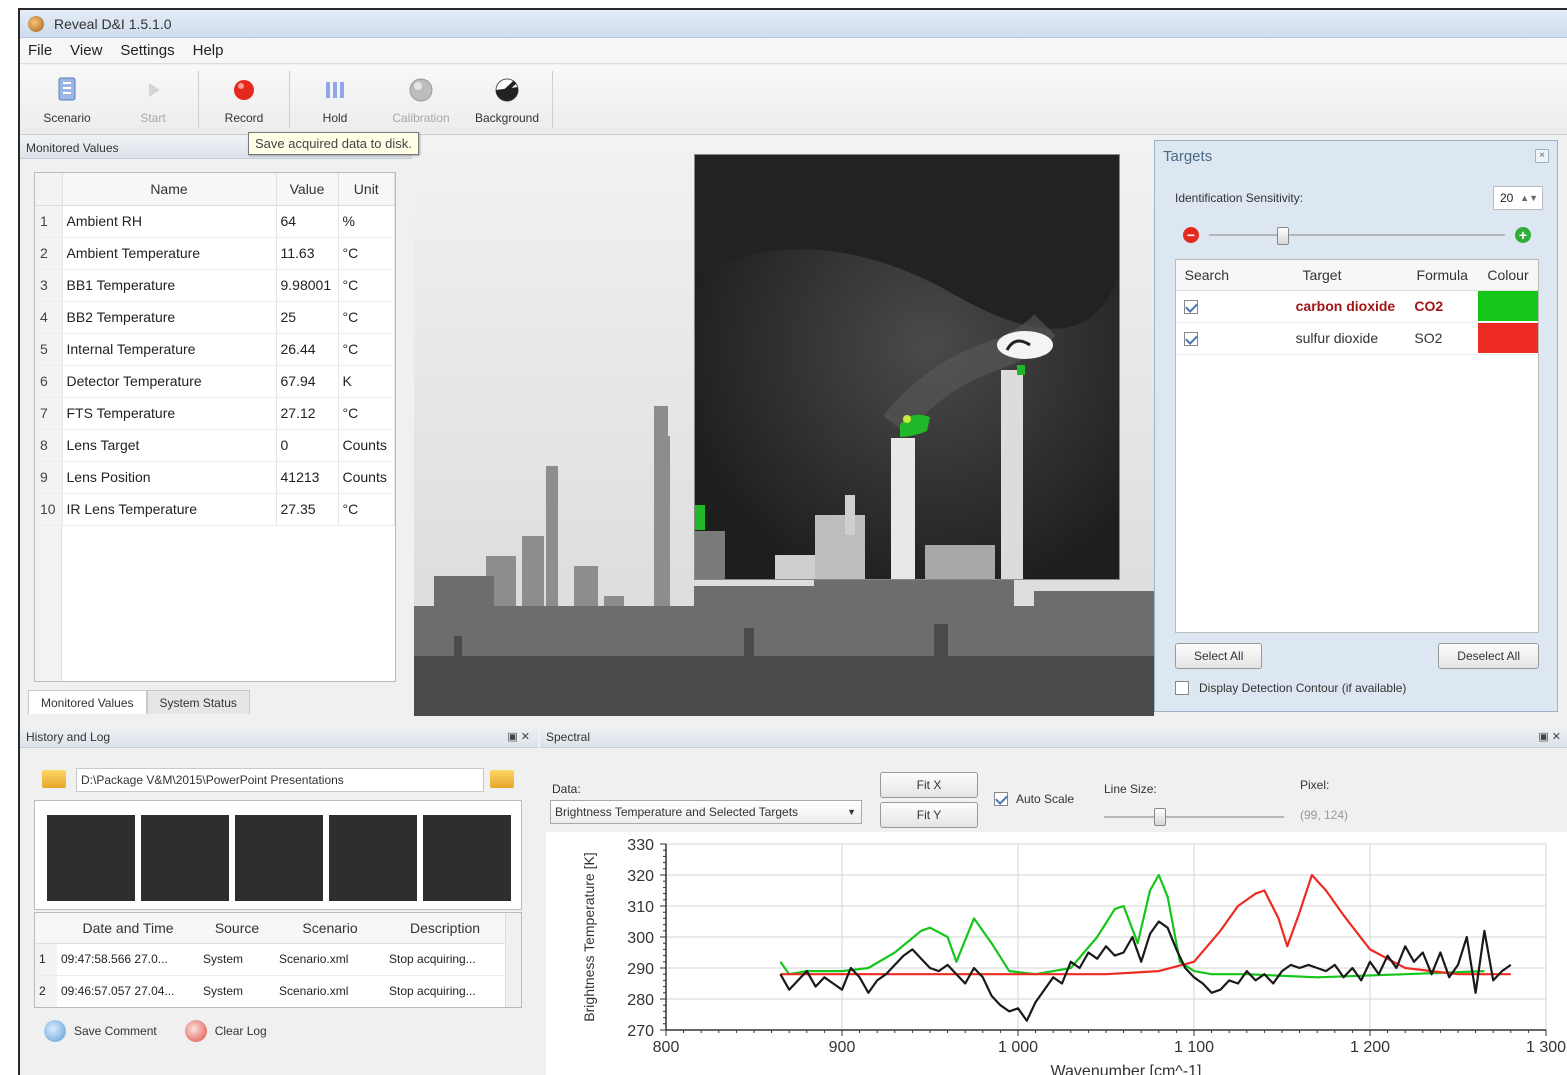 The width and height of the screenshot is (1567, 1075). What do you see at coordinates (198, 702) in the screenshot?
I see `tab-system-status: System Status` at bounding box center [198, 702].